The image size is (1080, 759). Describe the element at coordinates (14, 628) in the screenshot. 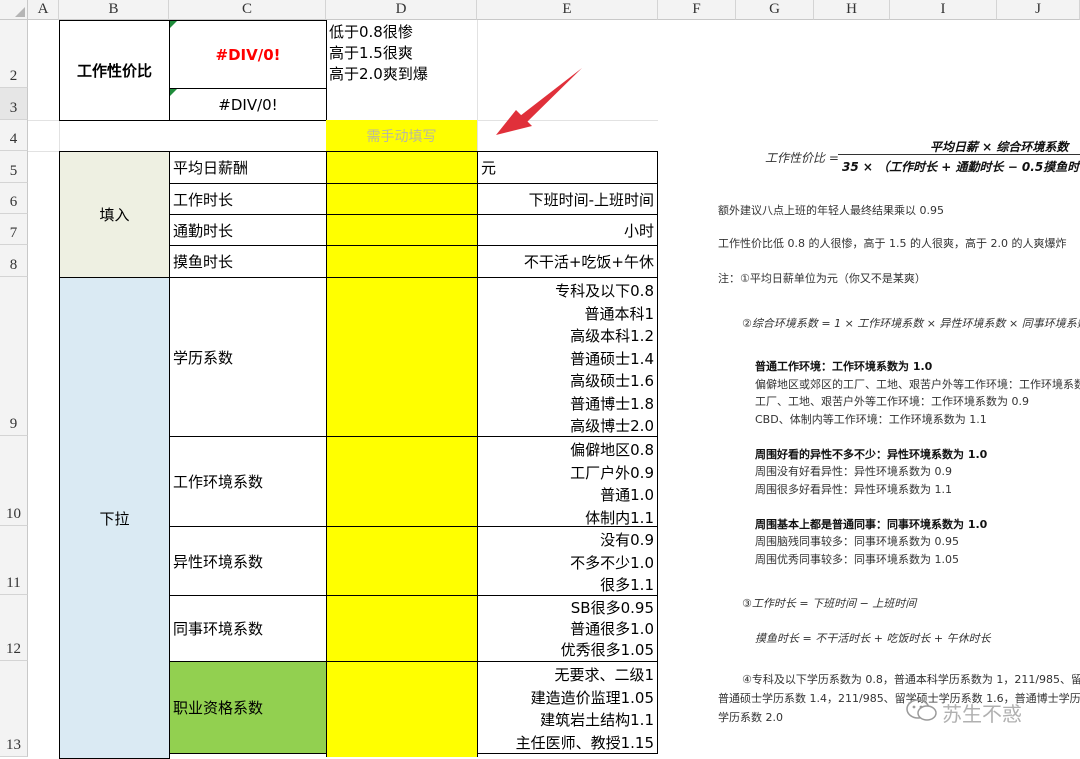

I see `row-header-12: 12` at that location.